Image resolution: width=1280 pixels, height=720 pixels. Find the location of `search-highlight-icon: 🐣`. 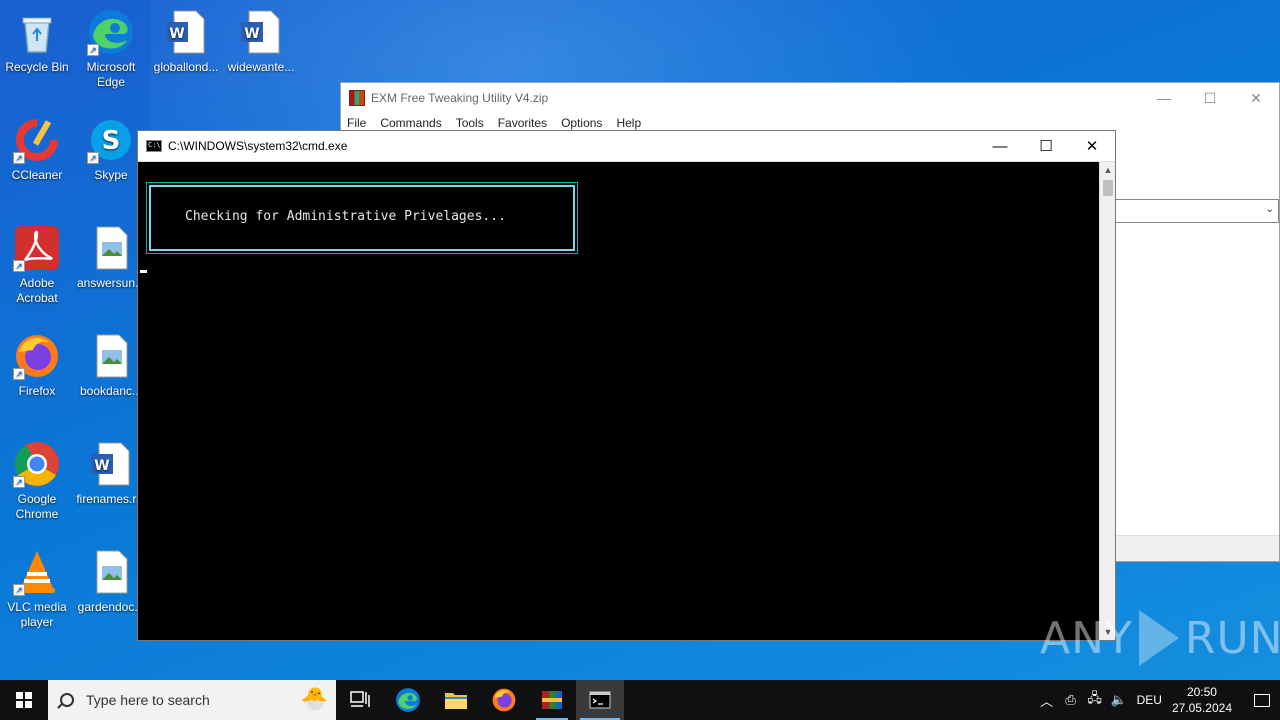

search-highlight-icon: 🐣 is located at coordinates (314, 698).